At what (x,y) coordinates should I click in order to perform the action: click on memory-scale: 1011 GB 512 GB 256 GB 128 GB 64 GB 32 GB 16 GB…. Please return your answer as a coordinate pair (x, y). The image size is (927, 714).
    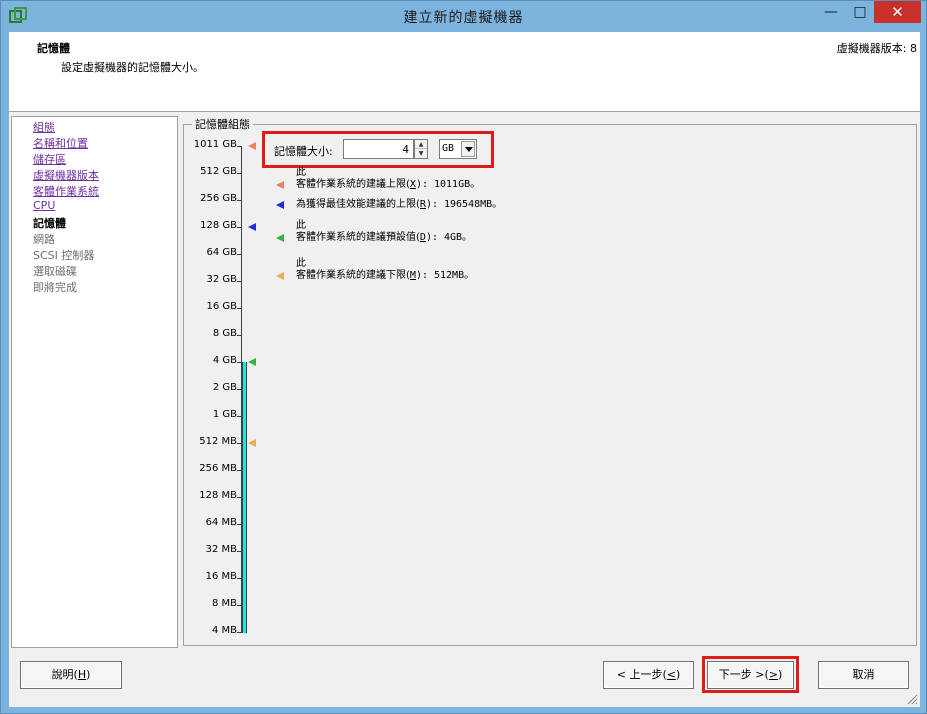
    Looking at the image, I should click on (224, 386).